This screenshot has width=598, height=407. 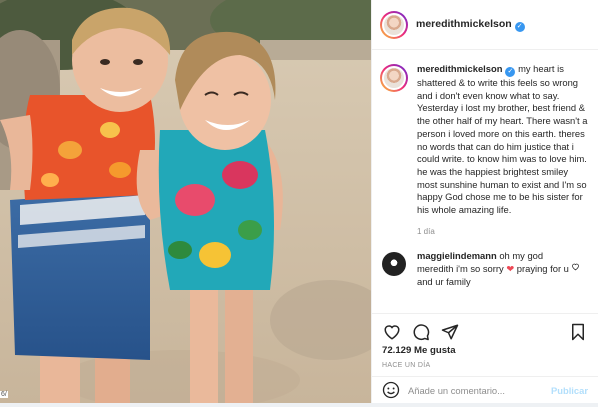 I want to click on page-bottom-strip, so click(x=299, y=405).